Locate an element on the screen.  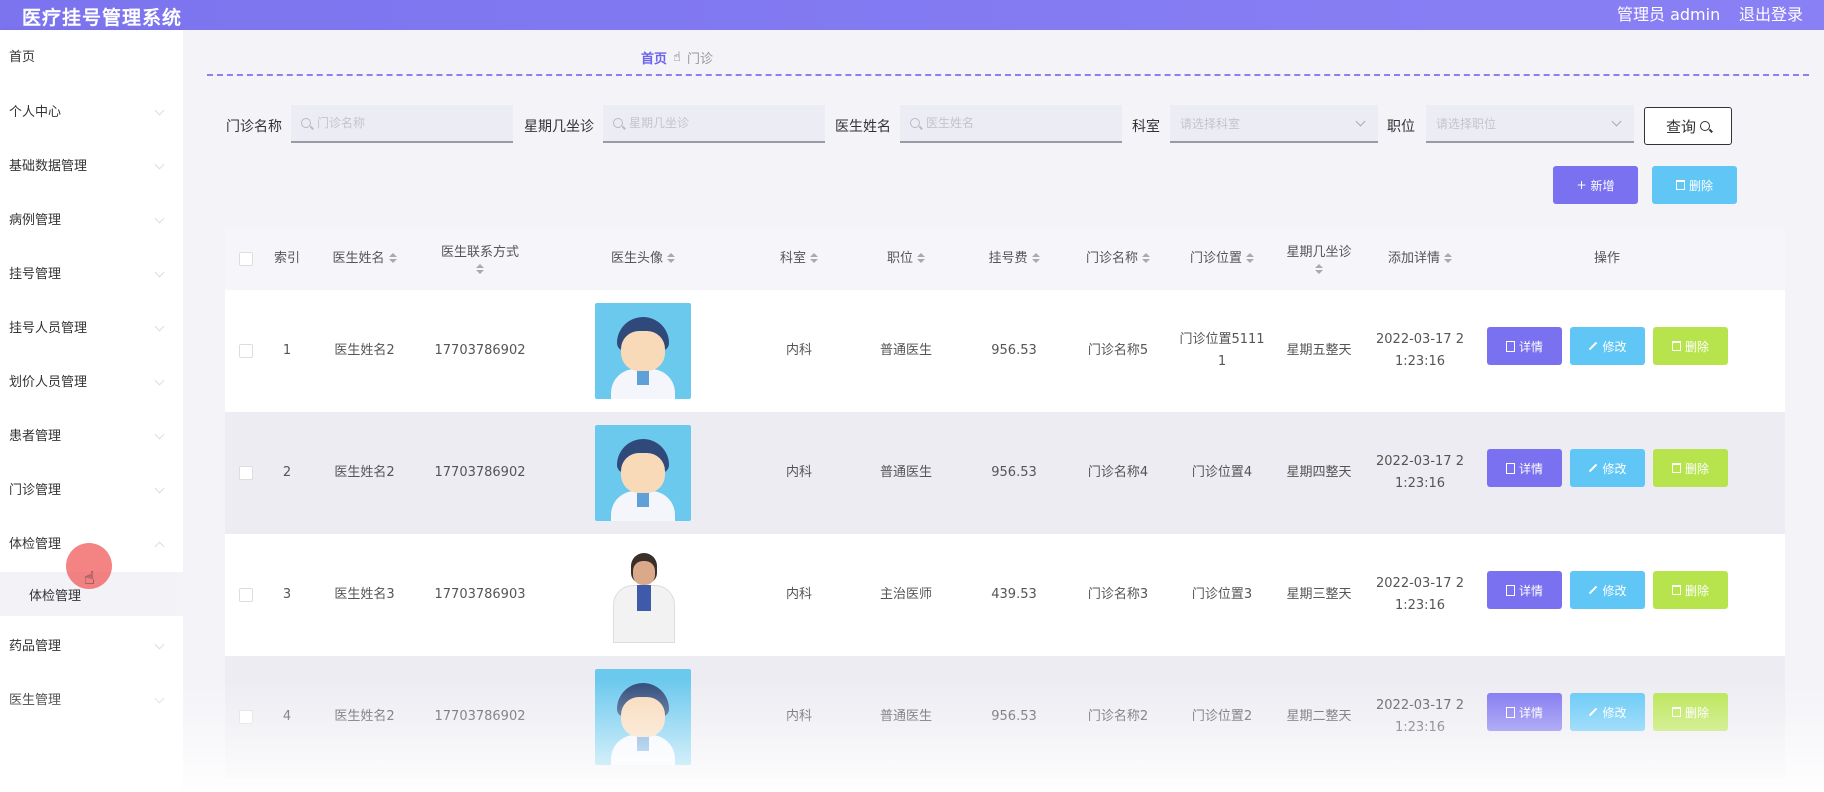
fee-cell: 439.53 is located at coordinates (1014, 594).